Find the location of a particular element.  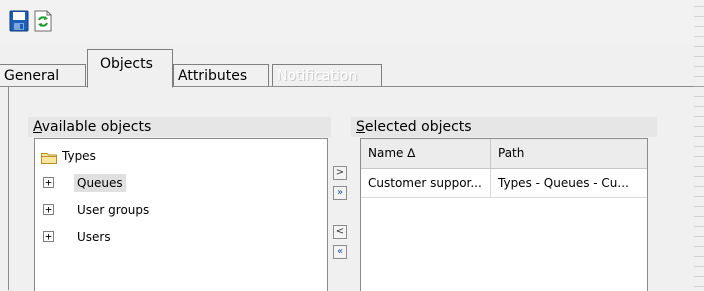

tree-item-queues: + Queues is located at coordinates (143, 183).